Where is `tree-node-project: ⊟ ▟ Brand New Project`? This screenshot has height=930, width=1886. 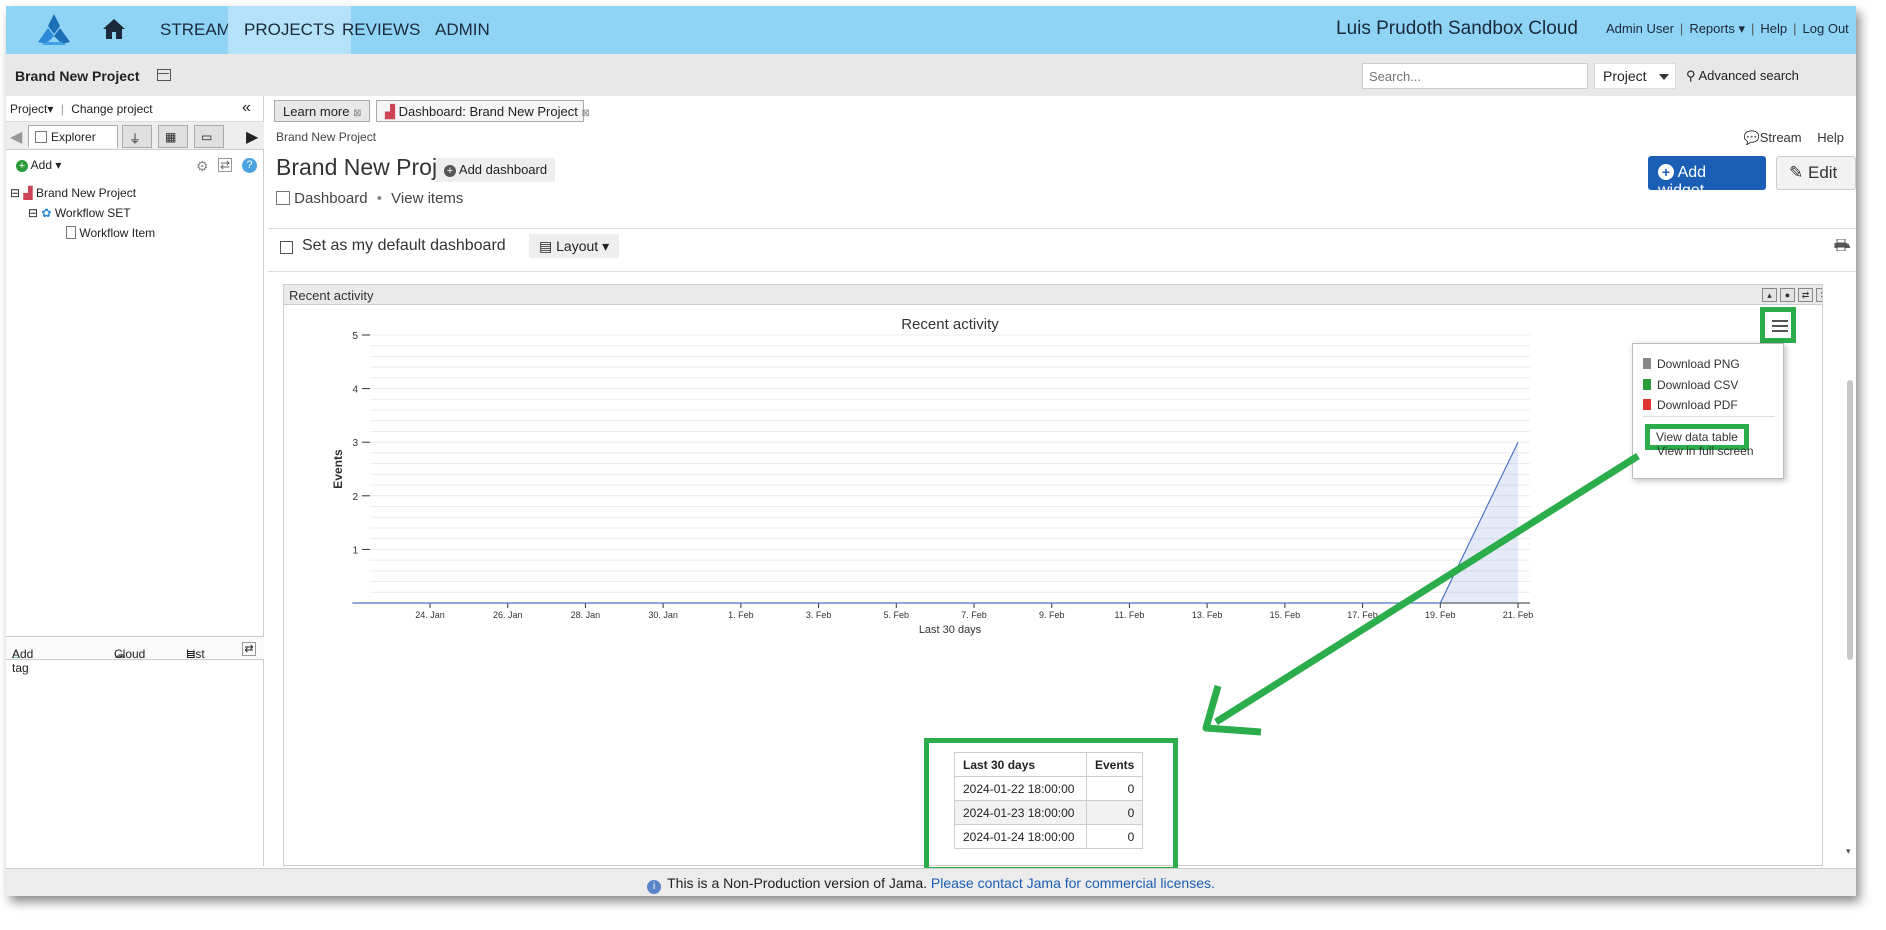 tree-node-project: ⊟ ▟ Brand New Project is located at coordinates (73, 193).